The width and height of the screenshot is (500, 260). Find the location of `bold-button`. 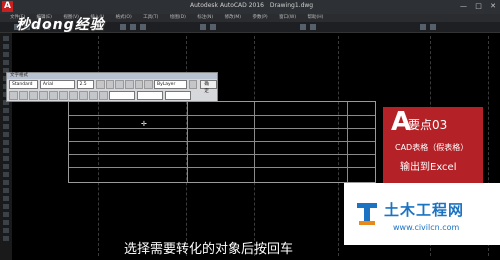

bold-button is located at coordinates (100, 84).